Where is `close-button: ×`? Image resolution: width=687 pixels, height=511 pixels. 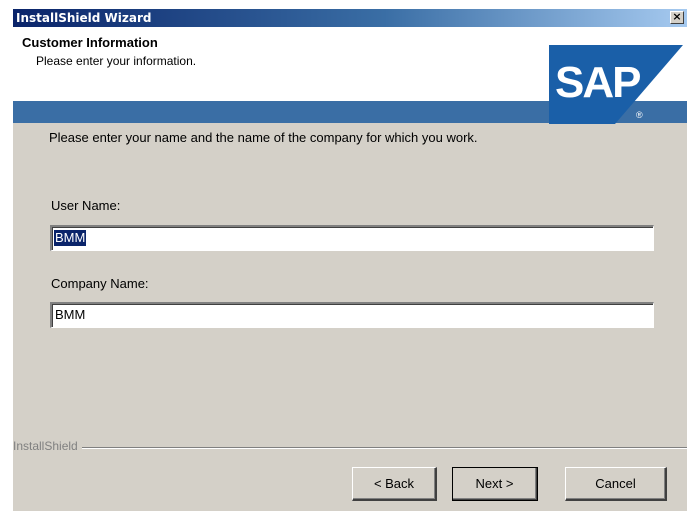
close-button: × is located at coordinates (677, 17).